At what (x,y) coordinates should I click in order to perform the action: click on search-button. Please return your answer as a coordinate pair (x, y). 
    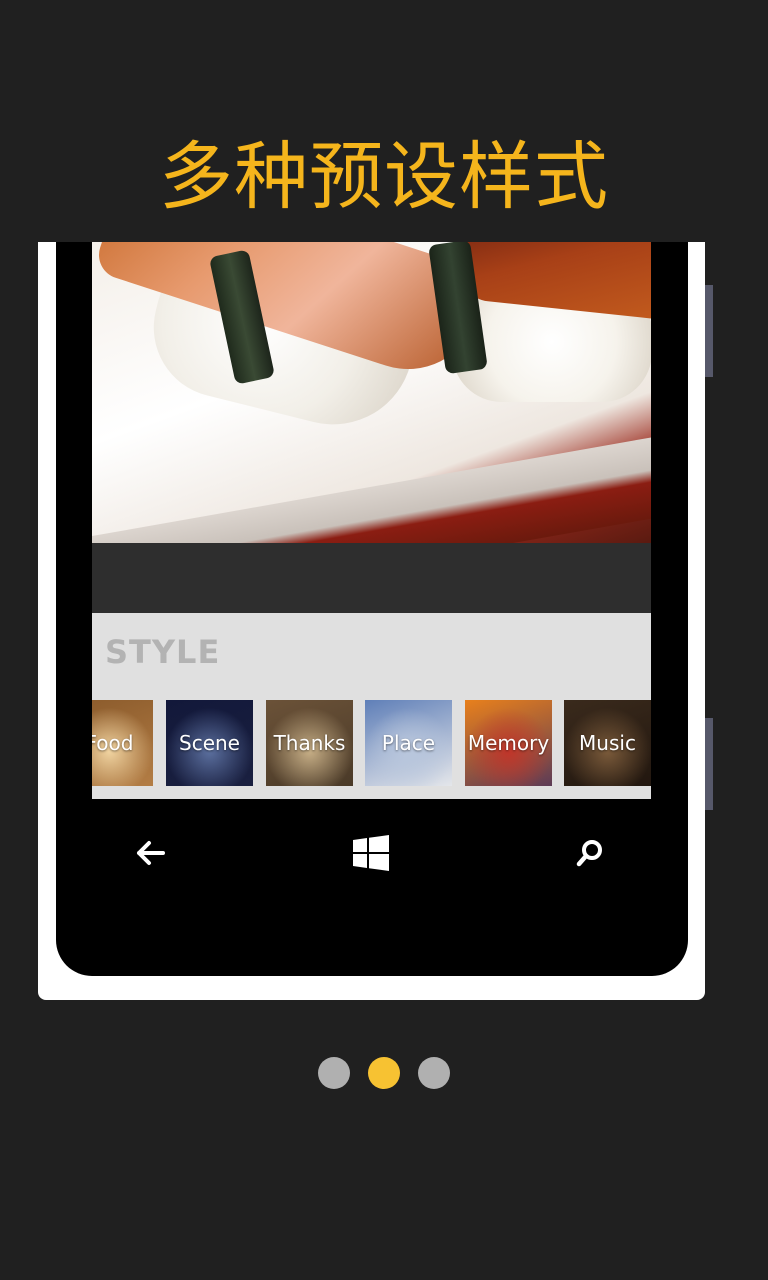
    Looking at the image, I should click on (590, 853).